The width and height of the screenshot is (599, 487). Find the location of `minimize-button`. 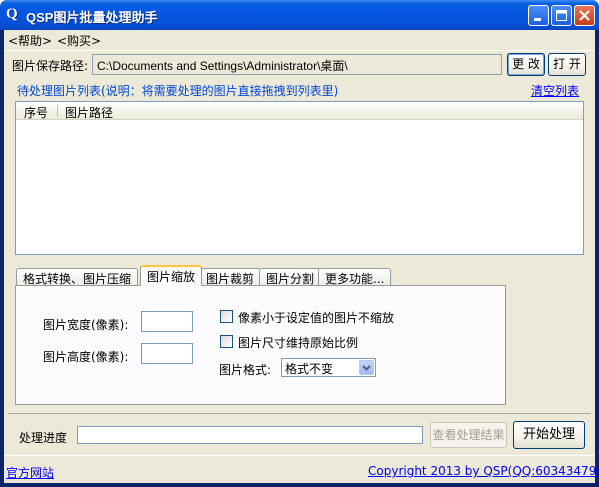

minimize-button is located at coordinates (538, 15).